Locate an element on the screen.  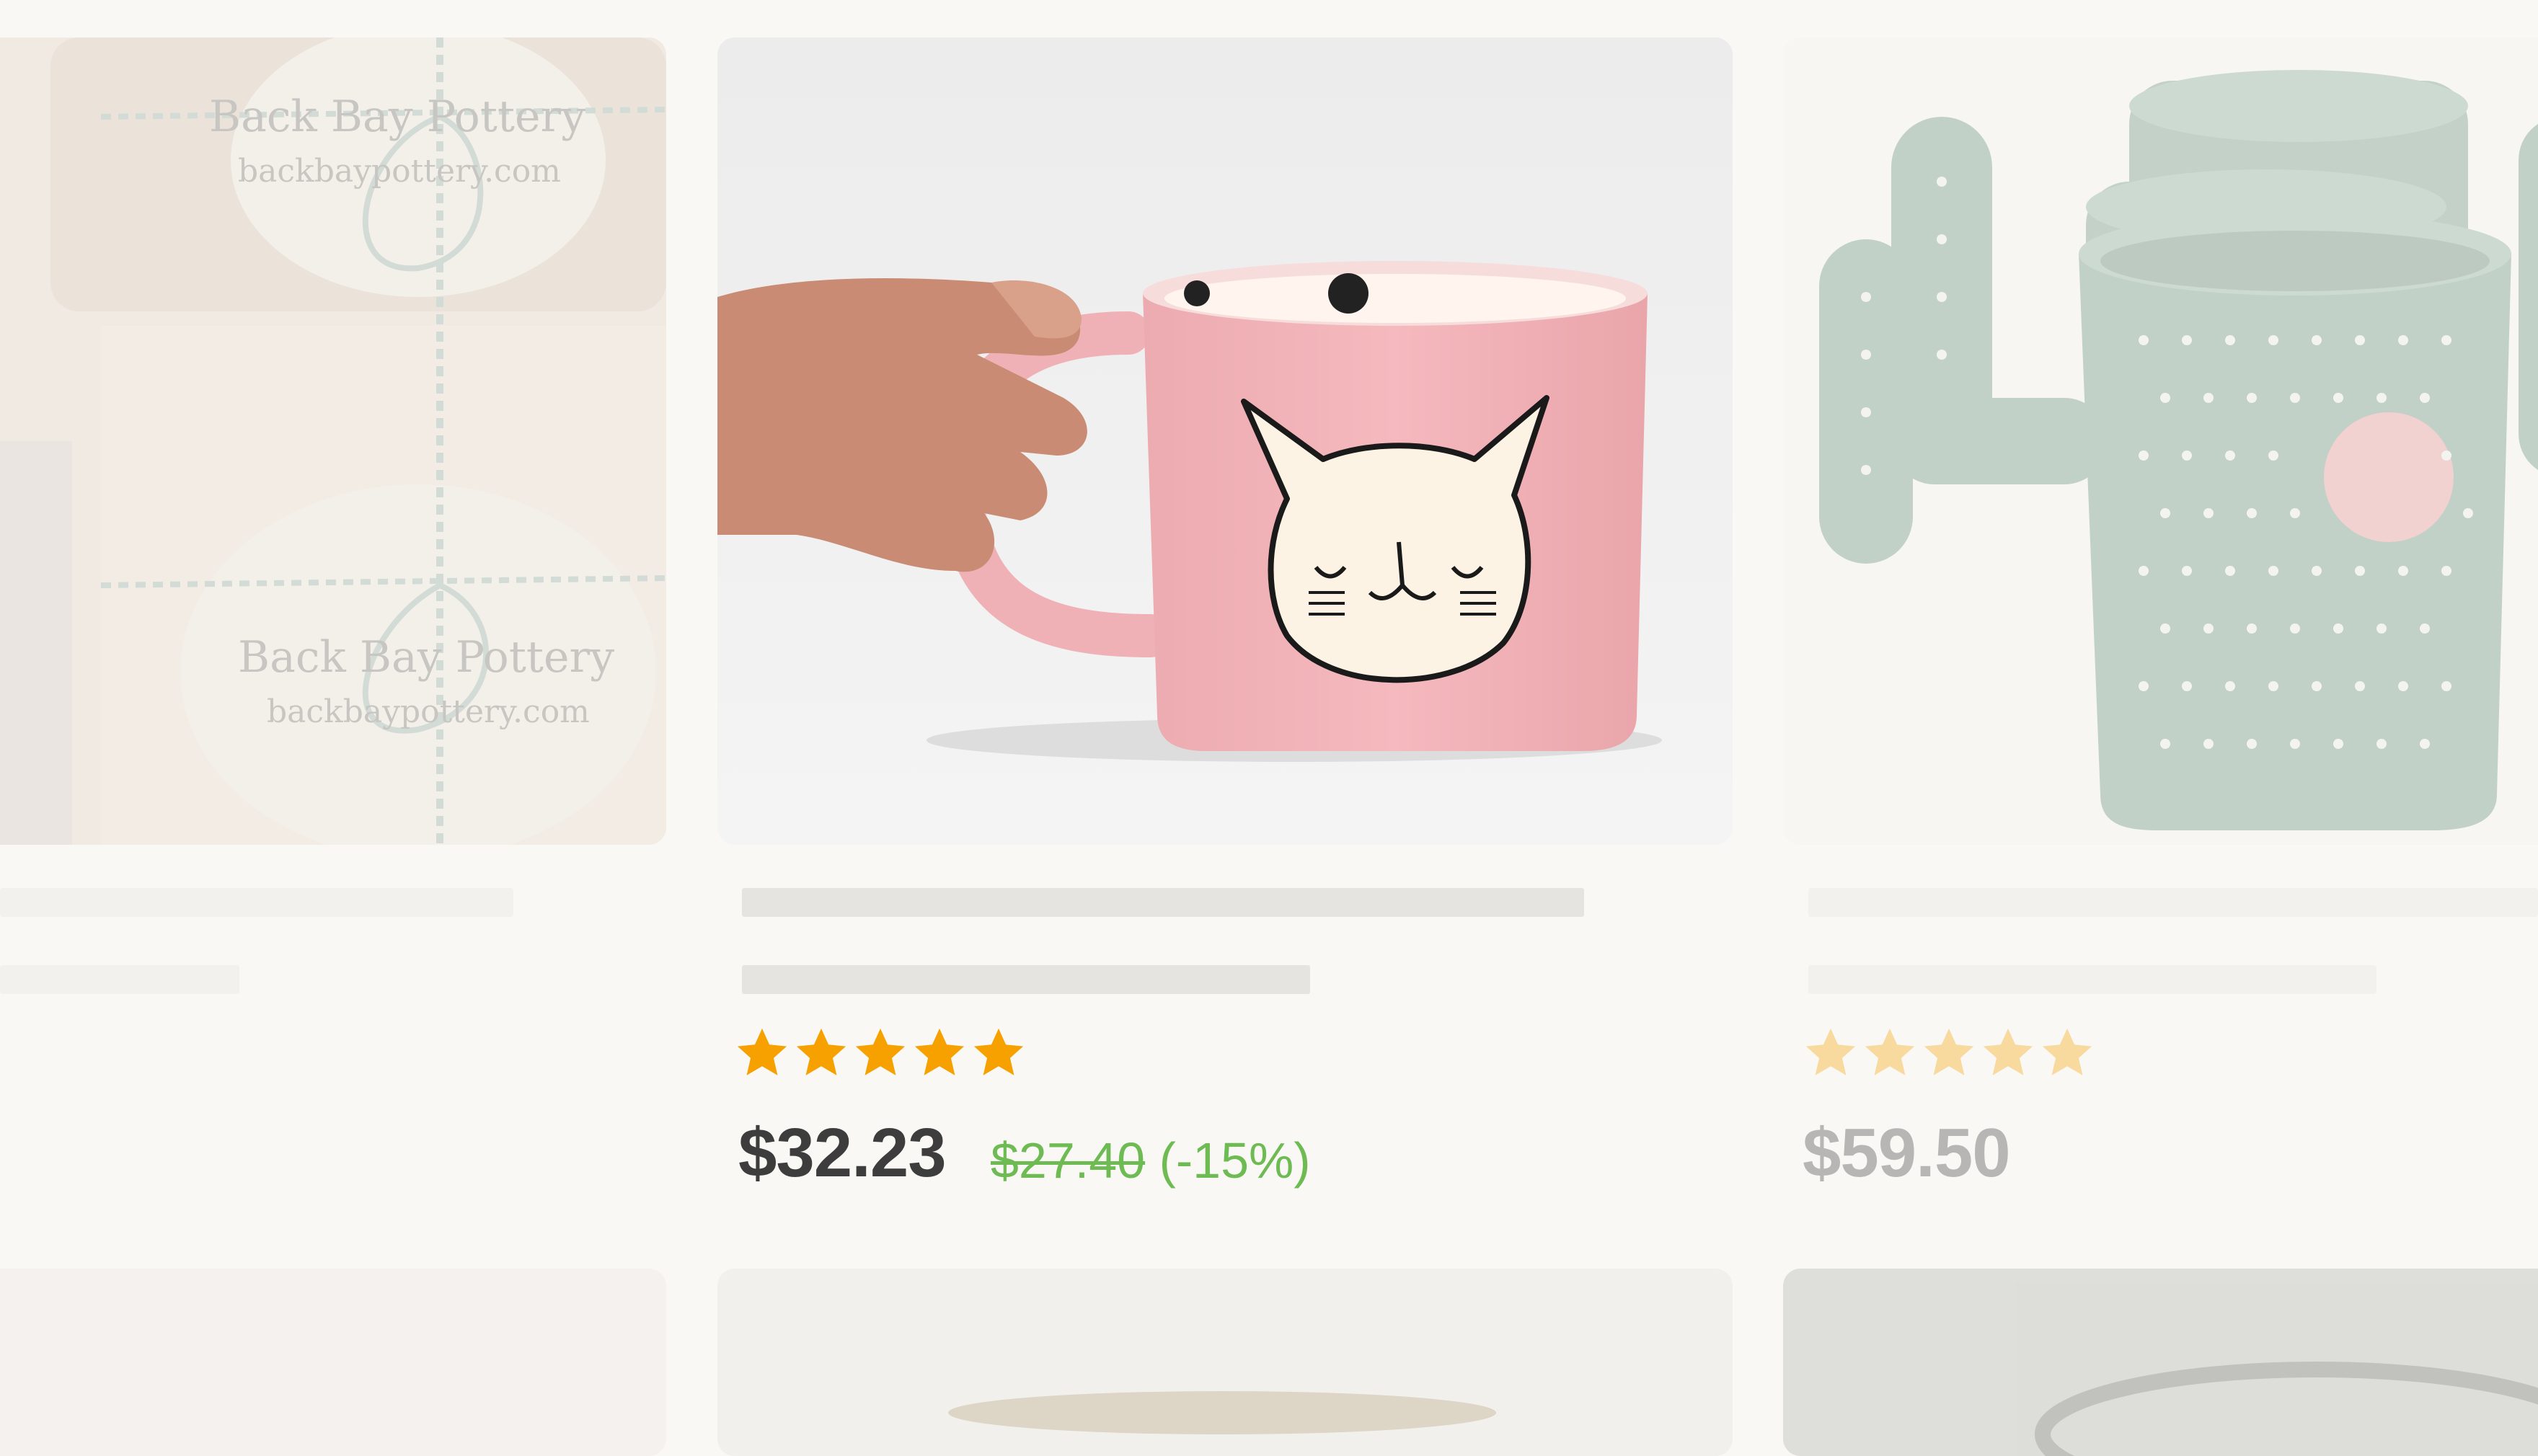
rating-stars-right is located at coordinates (1949, 1053).